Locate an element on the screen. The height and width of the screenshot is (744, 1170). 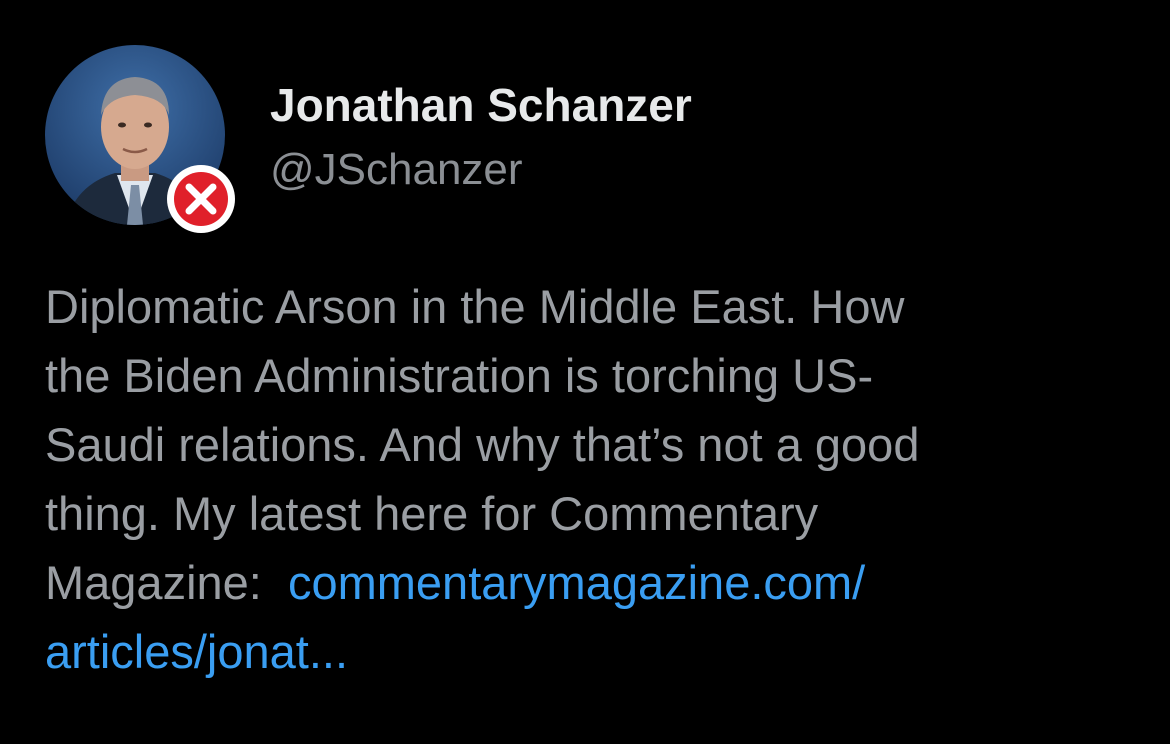
tweet-text-line: the Biden Administration is torching US- is located at coordinates (459, 375).